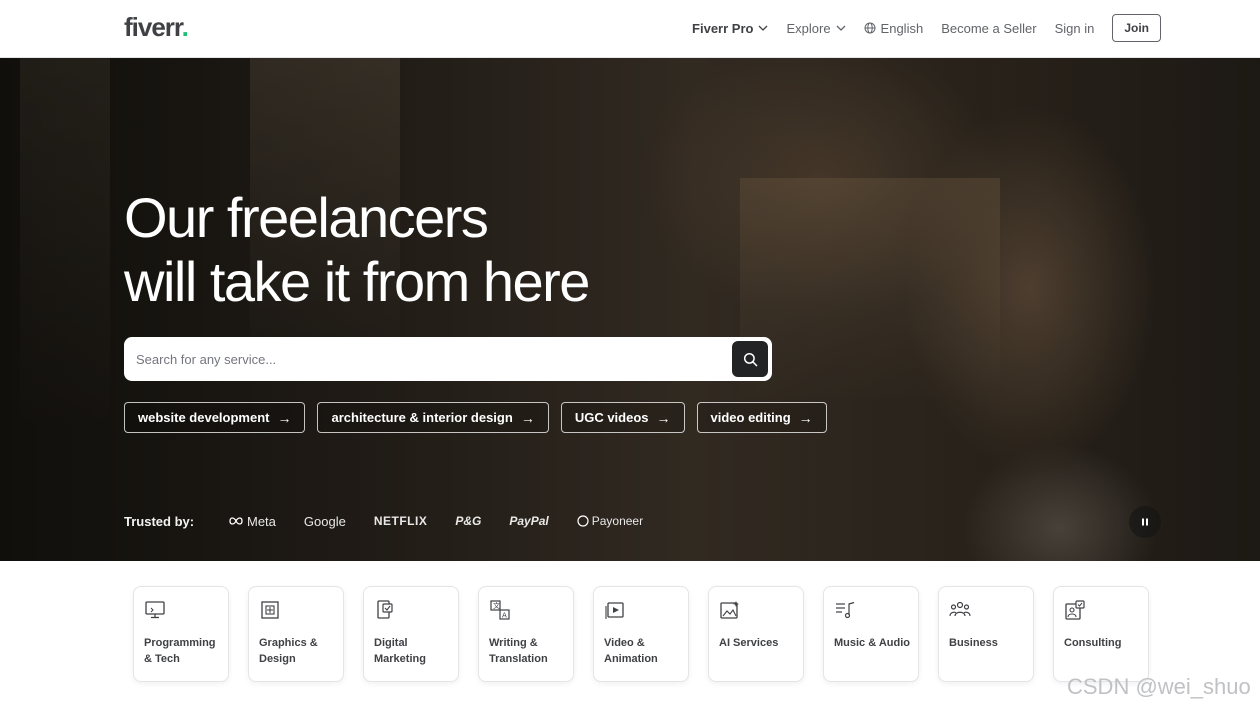  I want to click on meta-logo: Meta, so click(252, 521).